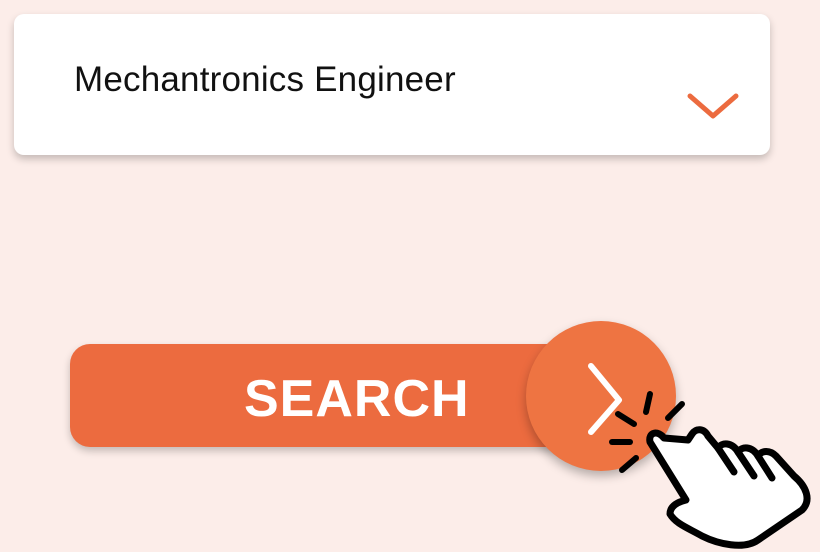 This screenshot has width=820, height=552. Describe the element at coordinates (713, 104) in the screenshot. I see `chevron-down-icon` at that location.